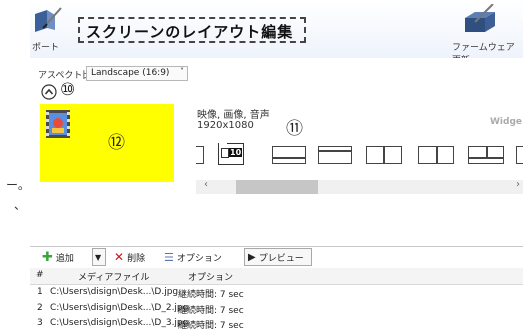 The image size is (523, 332). What do you see at coordinates (40, 308) in the screenshot?
I see `row-number: 2` at bounding box center [40, 308].